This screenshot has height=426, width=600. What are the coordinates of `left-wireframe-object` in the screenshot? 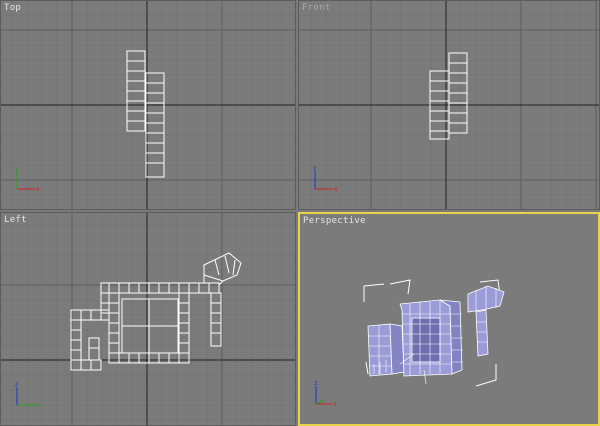 It's located at (156, 311).